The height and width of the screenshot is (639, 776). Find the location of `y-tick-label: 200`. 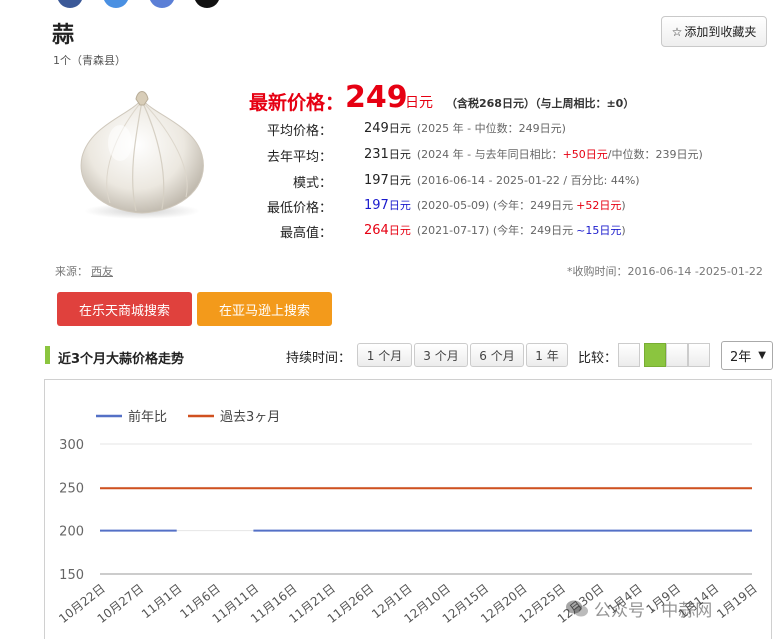

y-tick-label: 200 is located at coordinates (71, 532).